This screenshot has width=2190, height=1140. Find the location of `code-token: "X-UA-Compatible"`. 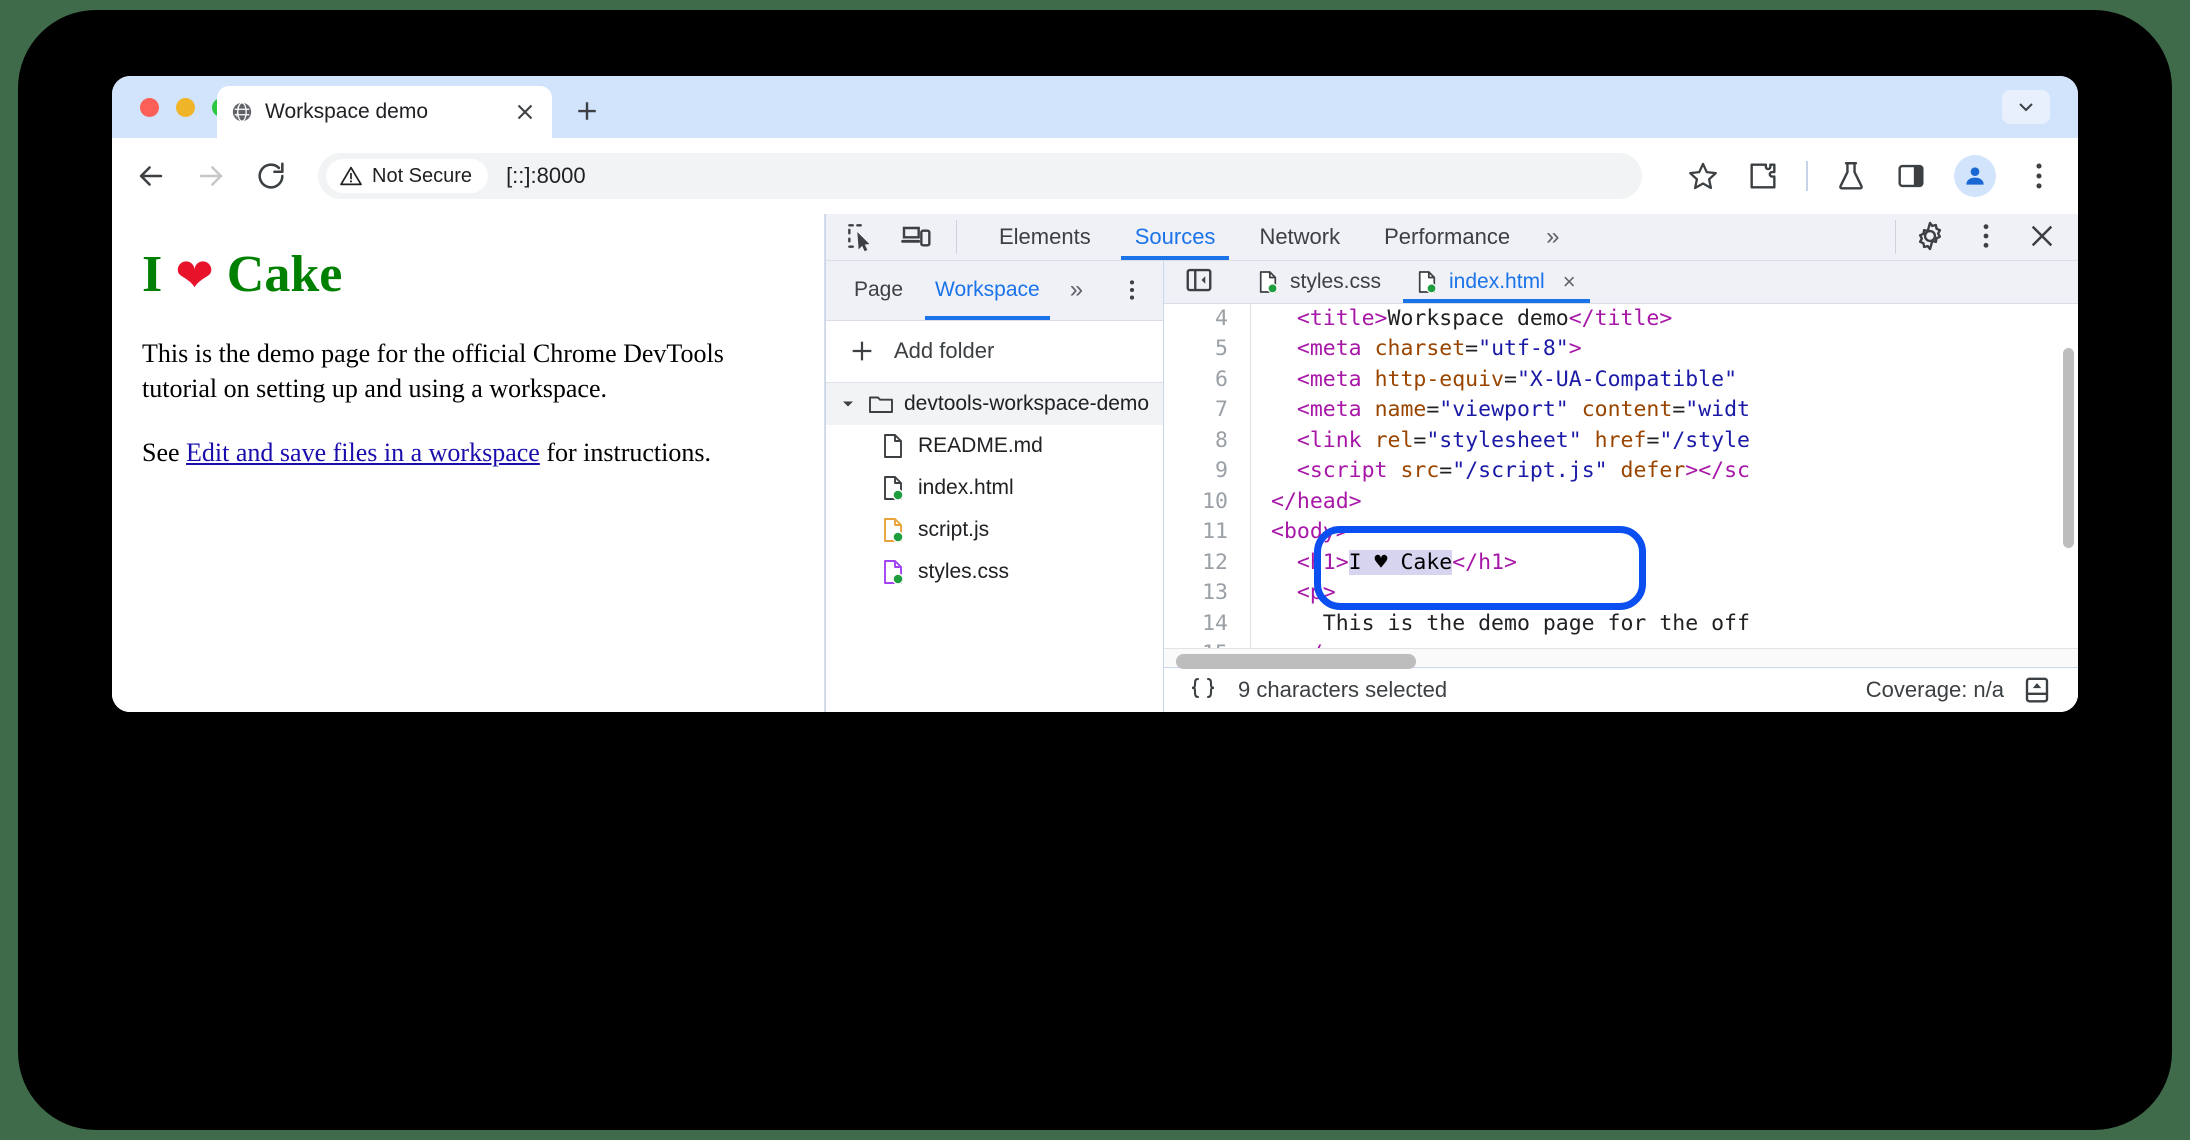

code-token: "X-UA-Compatible" is located at coordinates (1627, 379).